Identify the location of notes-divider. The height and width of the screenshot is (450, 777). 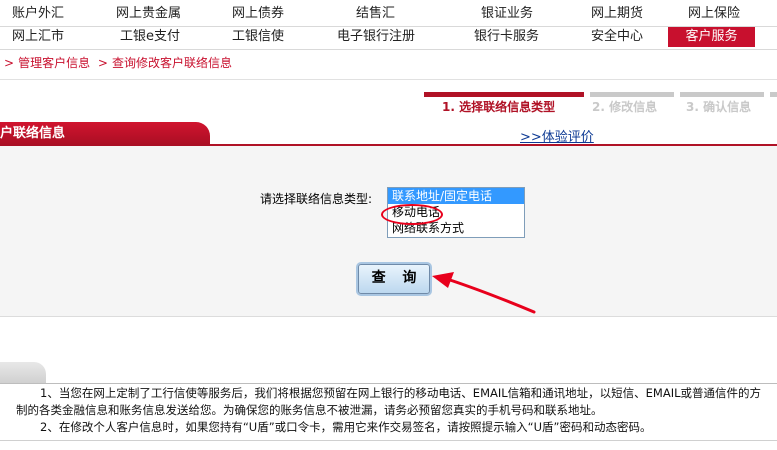
(388, 383).